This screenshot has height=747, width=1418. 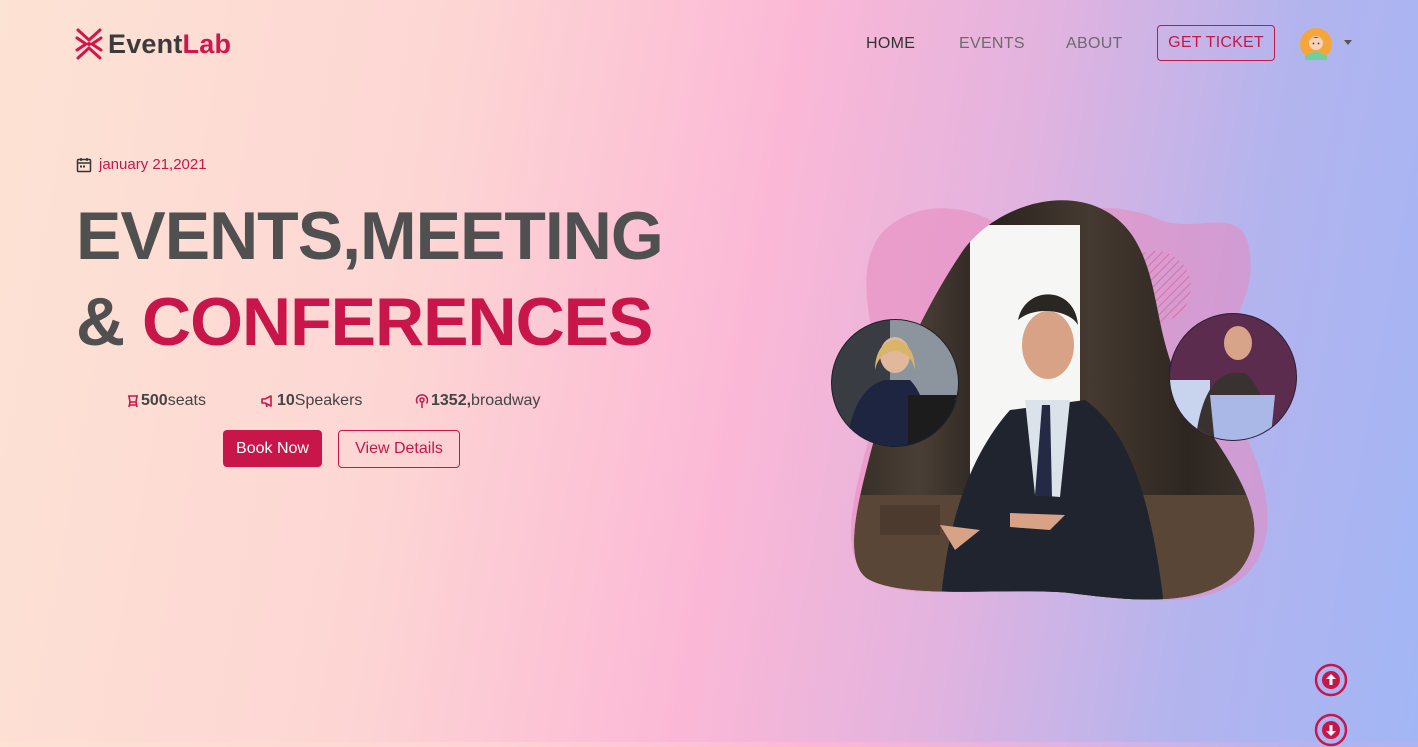 I want to click on stat-seats: 500 seats, so click(x=166, y=401).